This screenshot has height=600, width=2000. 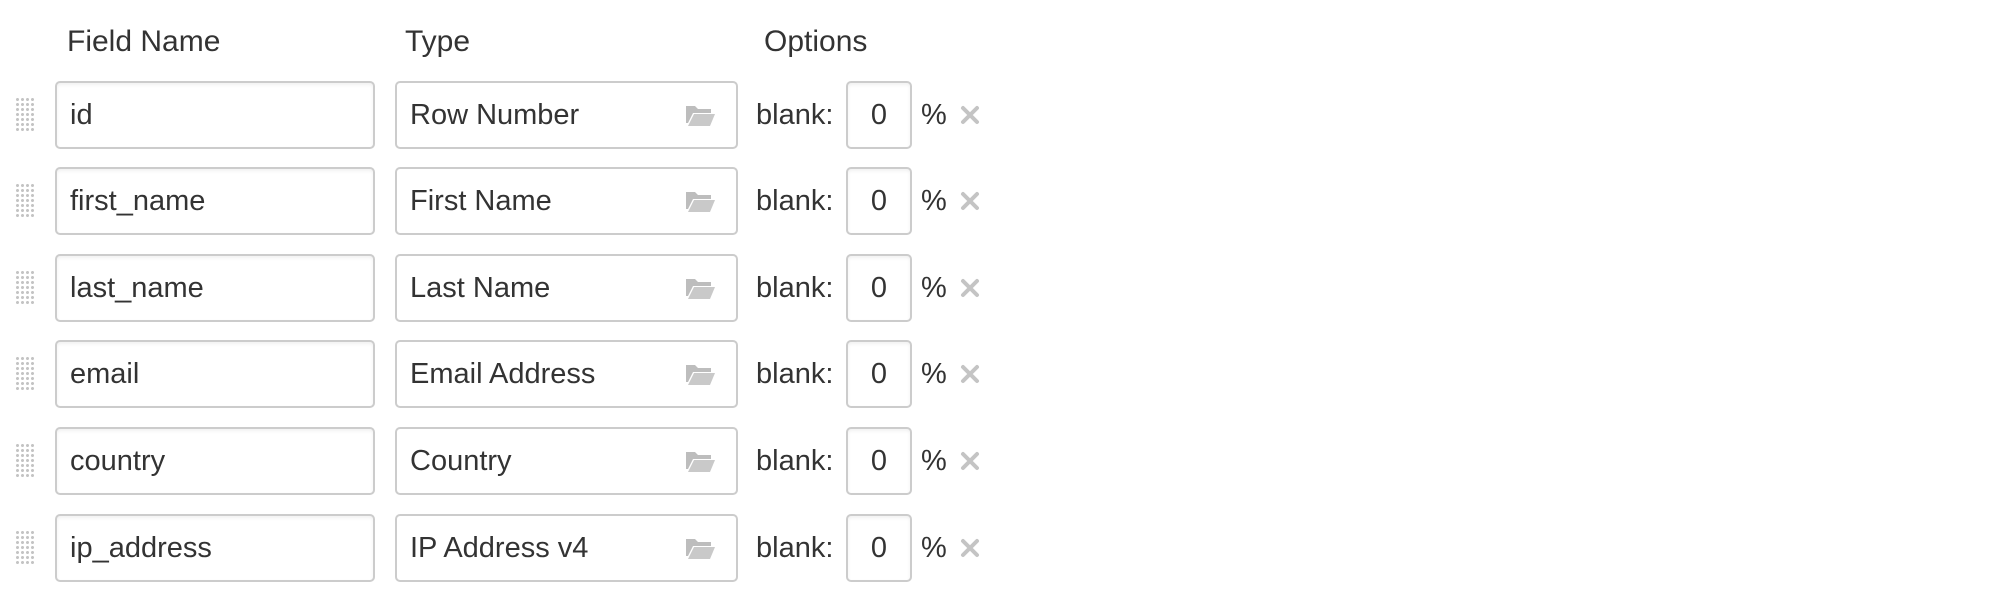 I want to click on type-selector: First Name, so click(x=566, y=201).